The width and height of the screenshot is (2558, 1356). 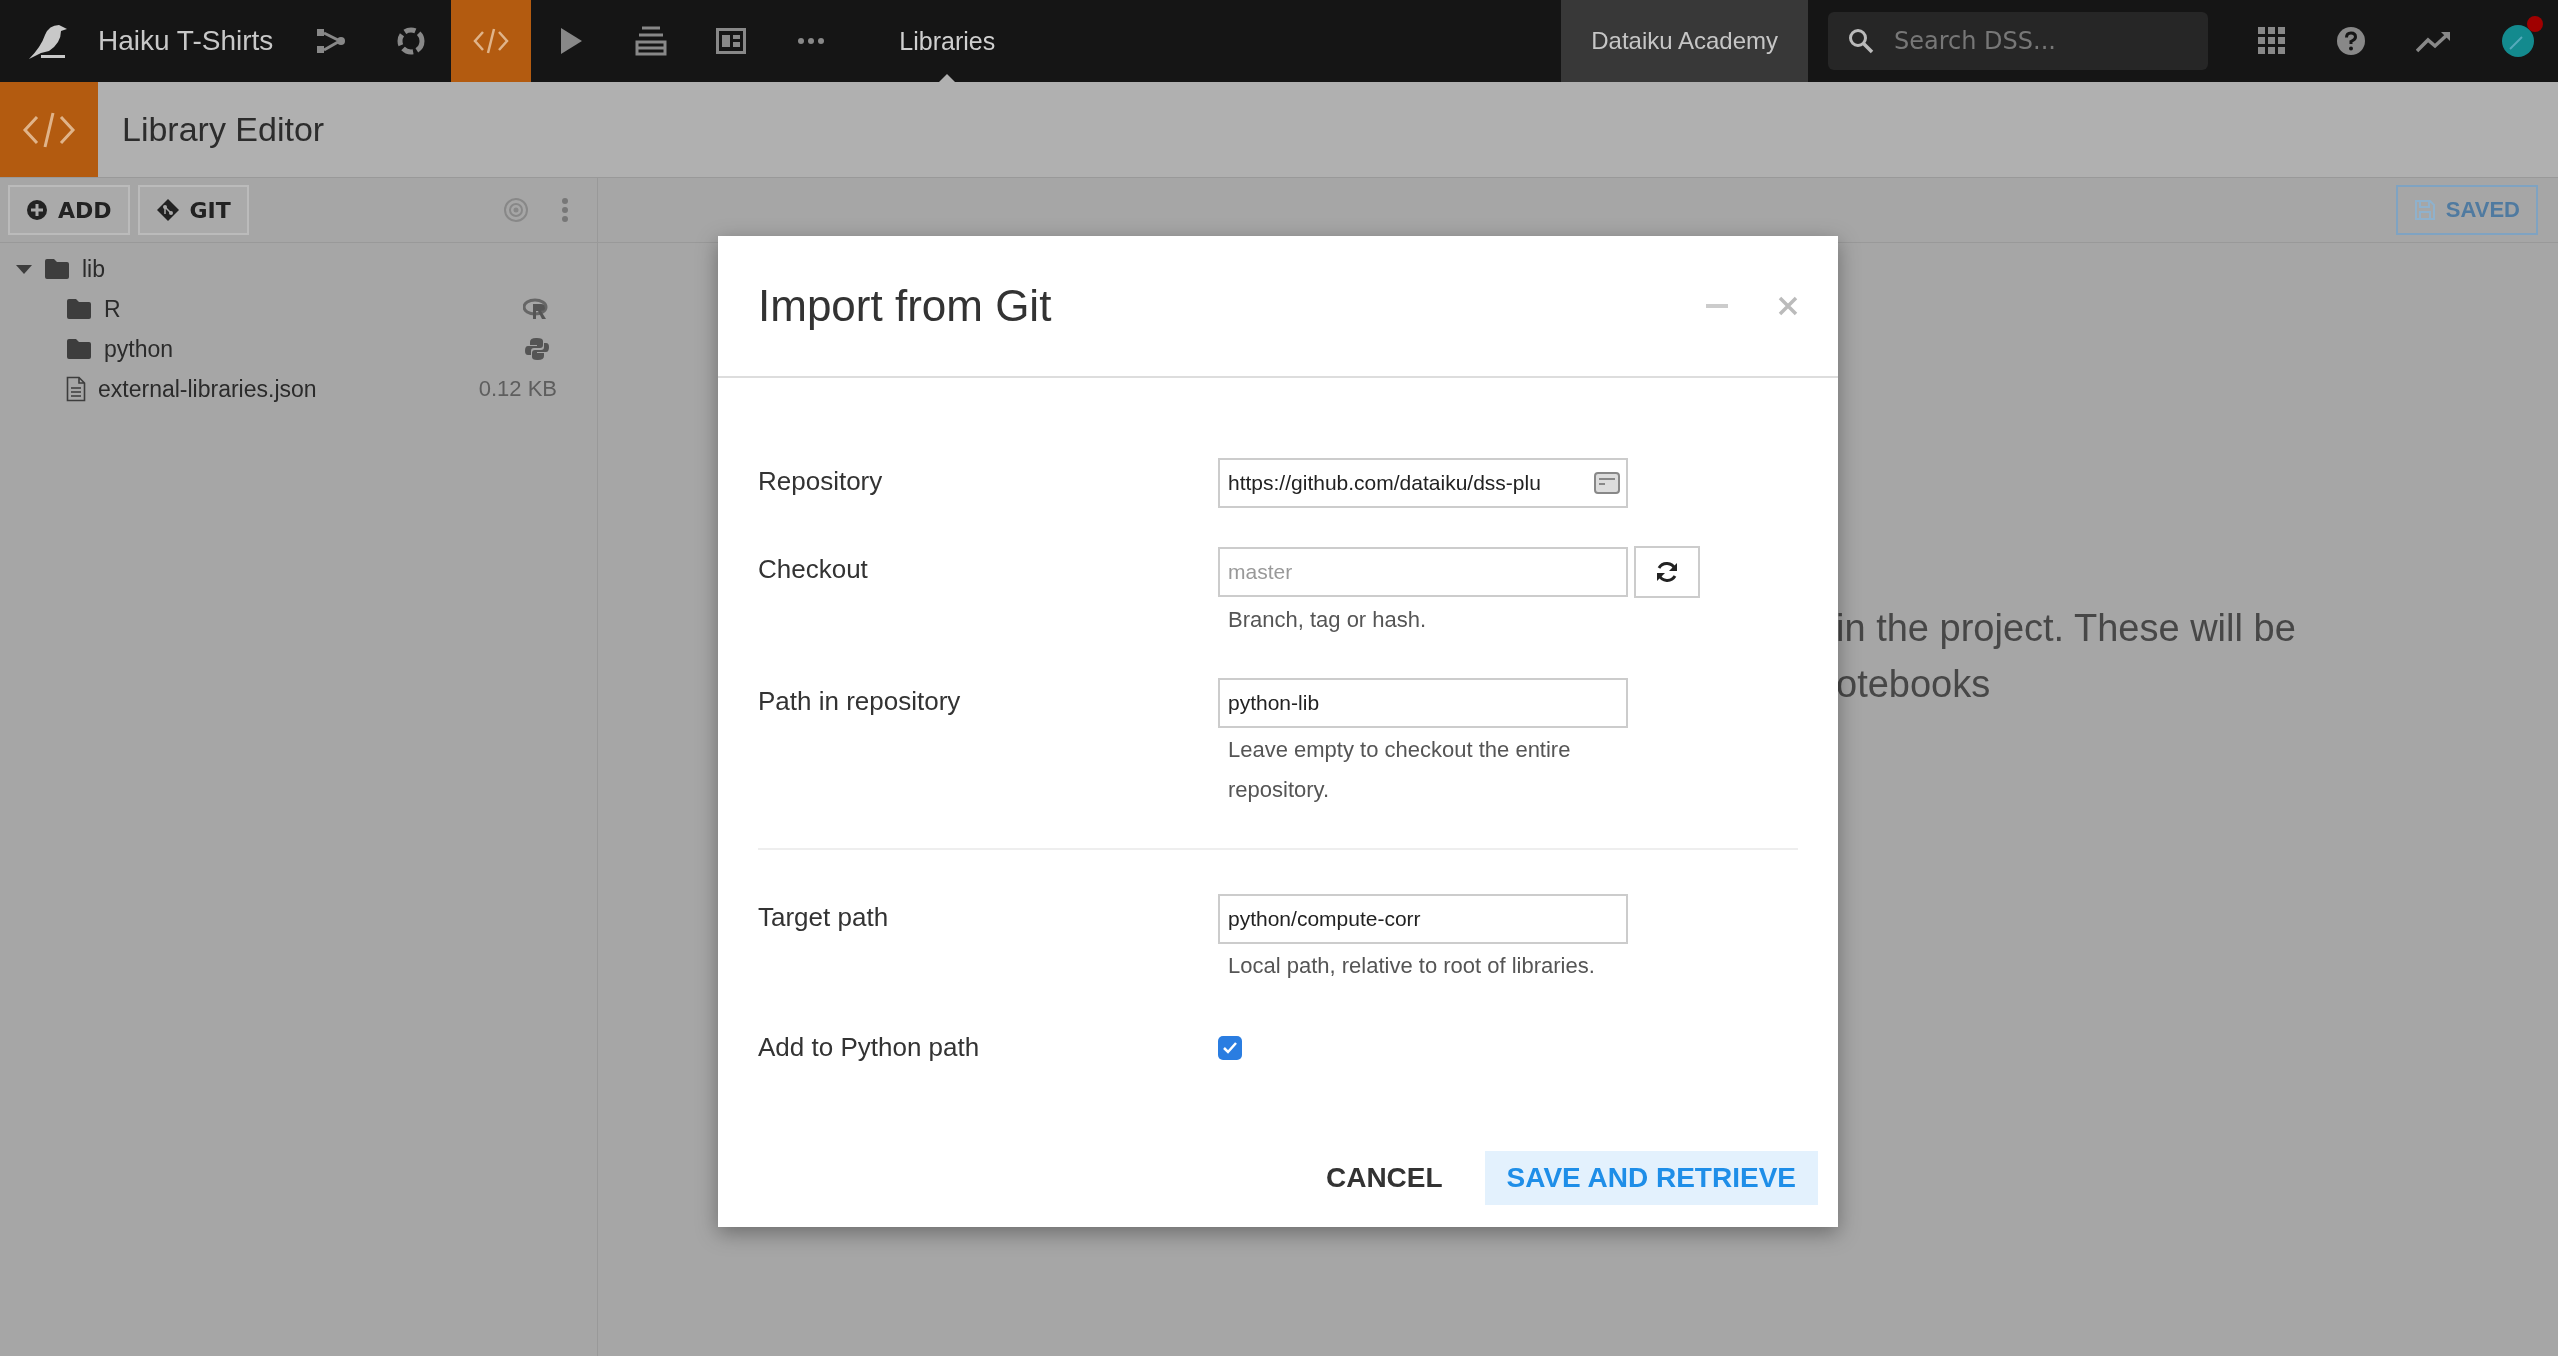 I want to click on dialog-title: Import from Git, so click(x=905, y=306).